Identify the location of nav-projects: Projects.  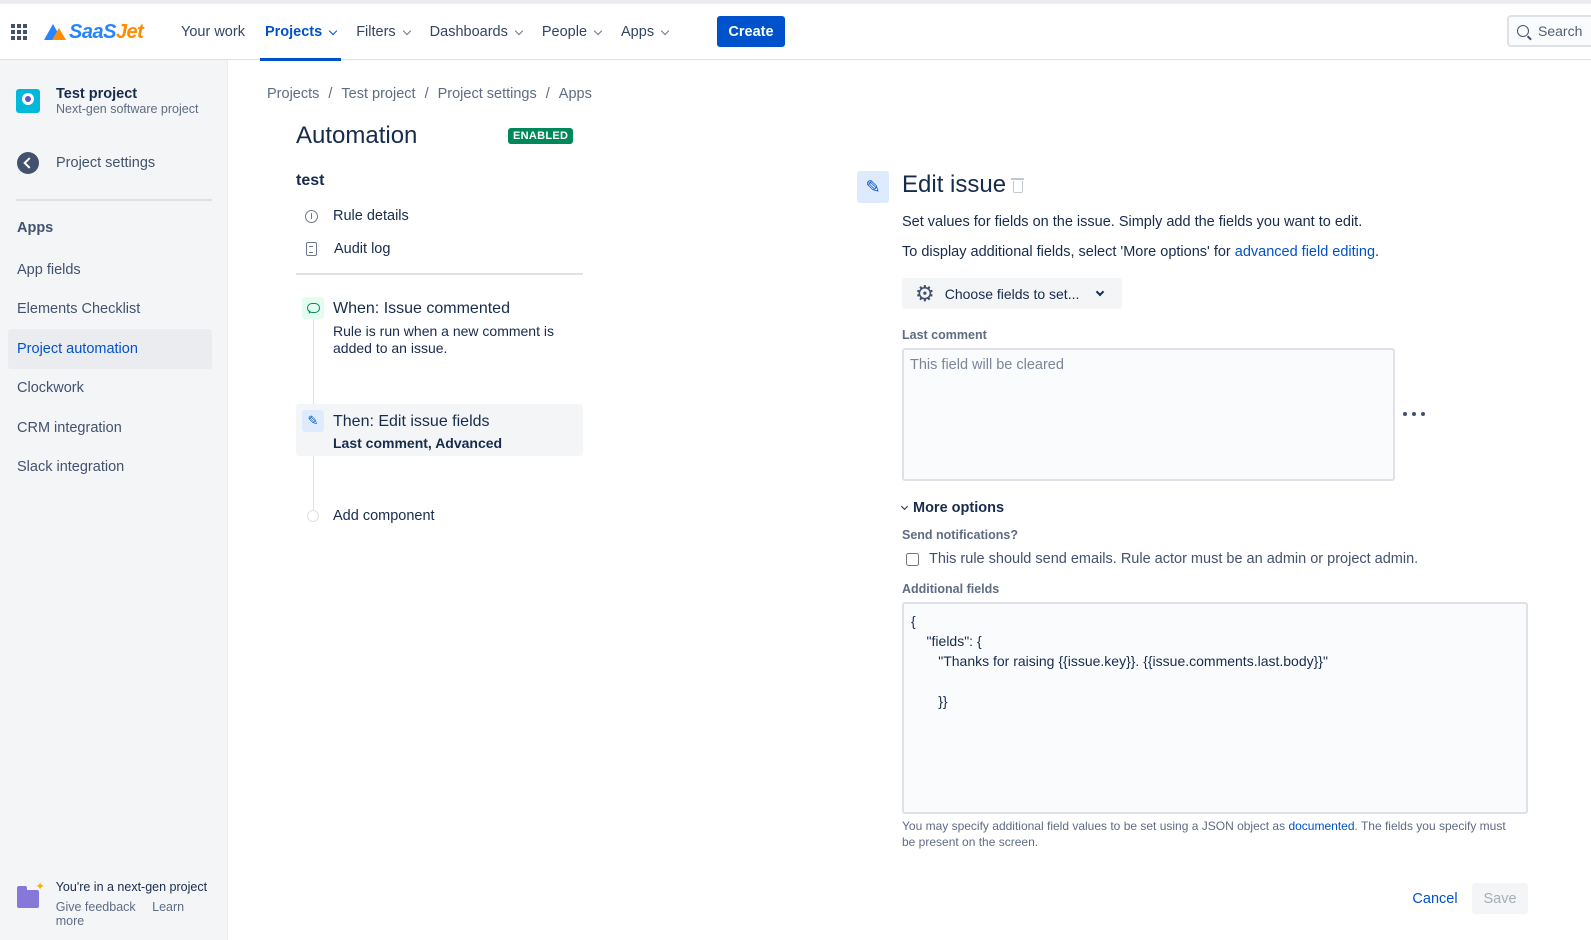
(300, 32).